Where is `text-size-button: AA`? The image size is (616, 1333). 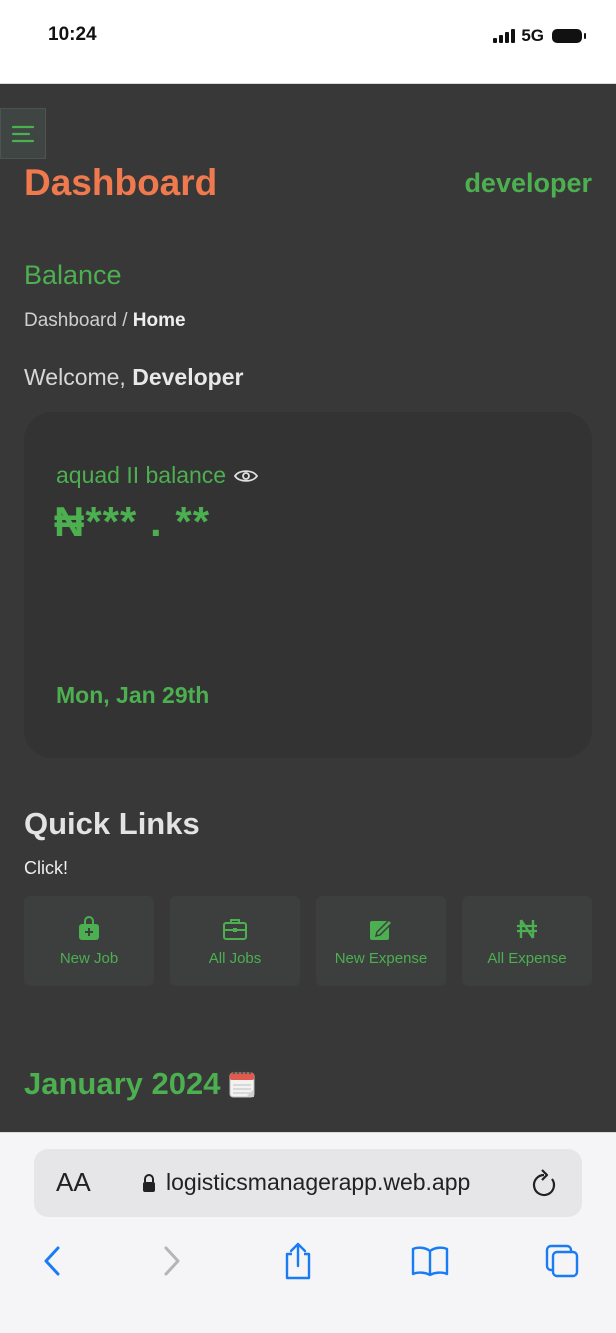 text-size-button: AA is located at coordinates (73, 1182).